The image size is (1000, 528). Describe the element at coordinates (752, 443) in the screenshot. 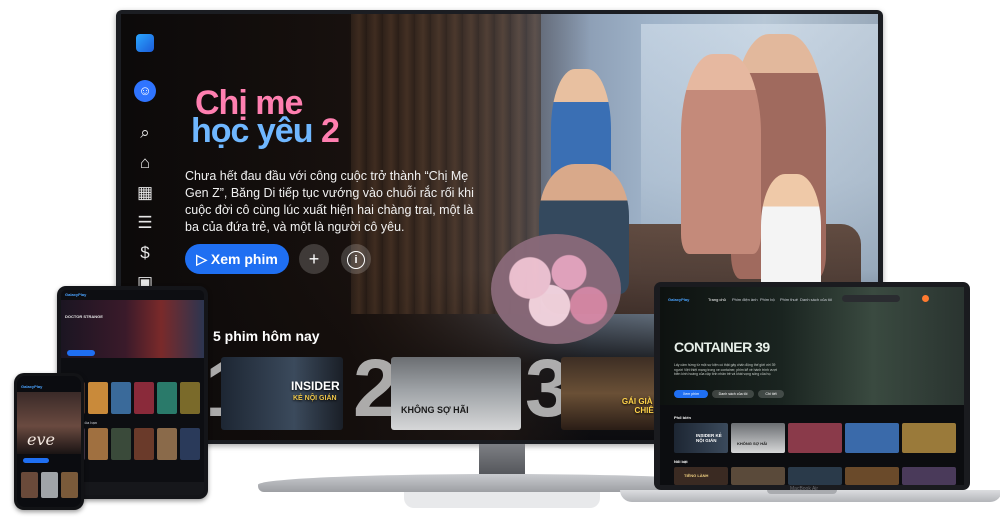

I see `laptop-poster-title: KHÔNG SỢ HÃI` at that location.